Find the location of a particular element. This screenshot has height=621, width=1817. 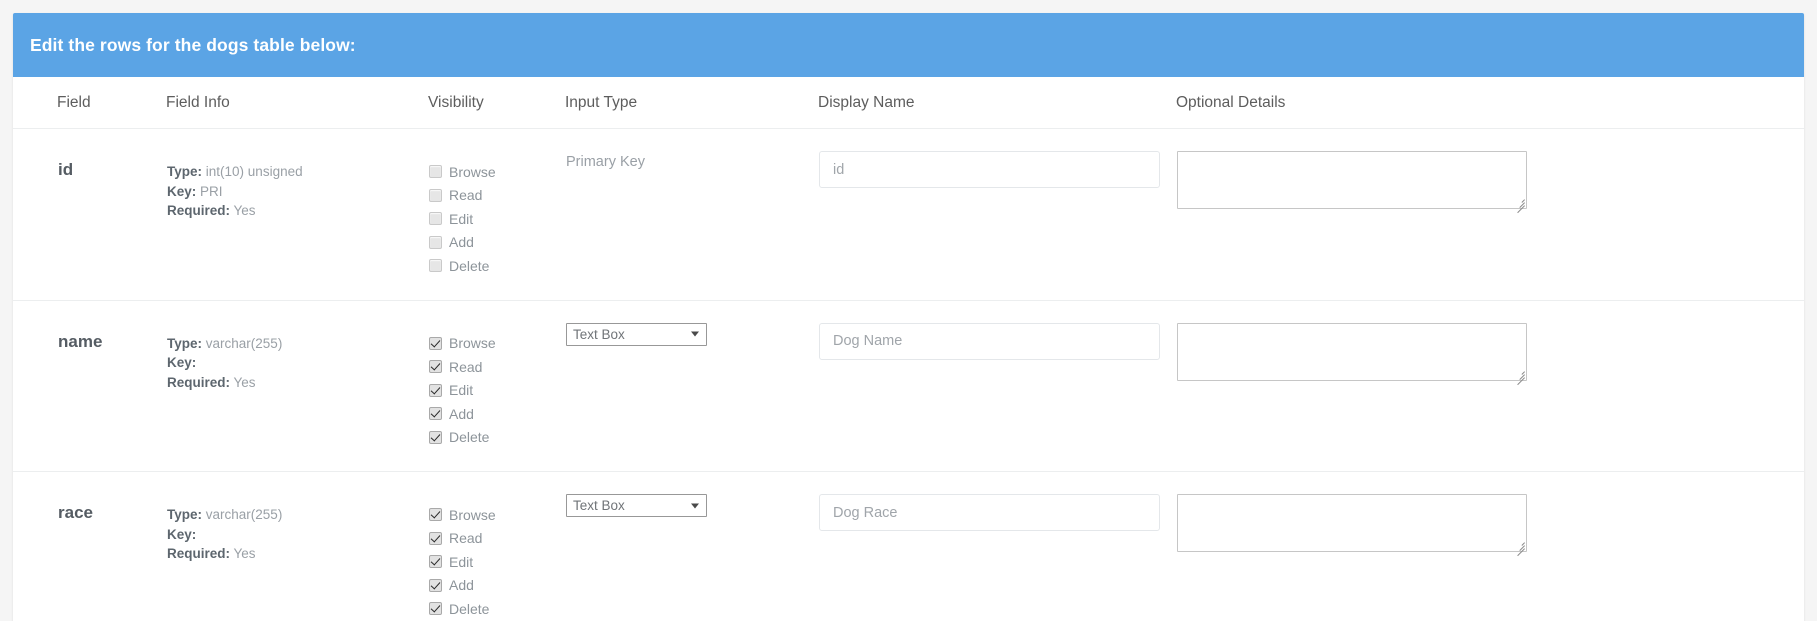

cell-field-info: Type: varchar(255) Key: Required: Yes is located at coordinates (297, 546).